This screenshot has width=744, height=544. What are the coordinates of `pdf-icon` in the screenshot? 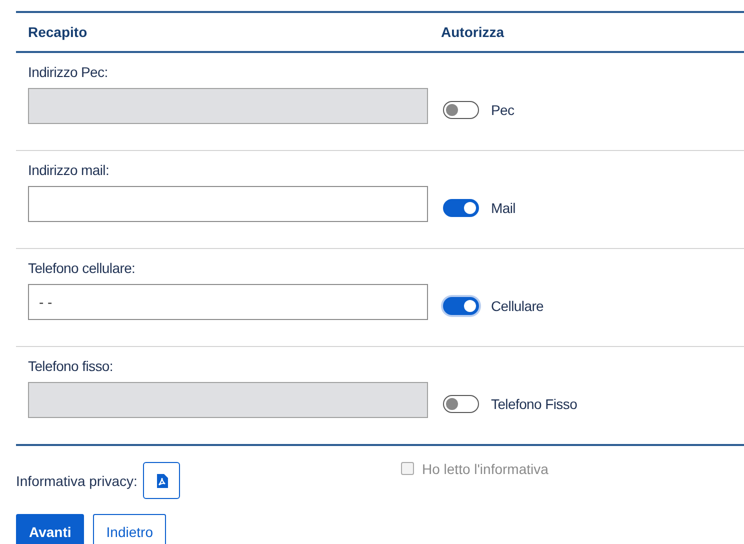 It's located at (162, 481).